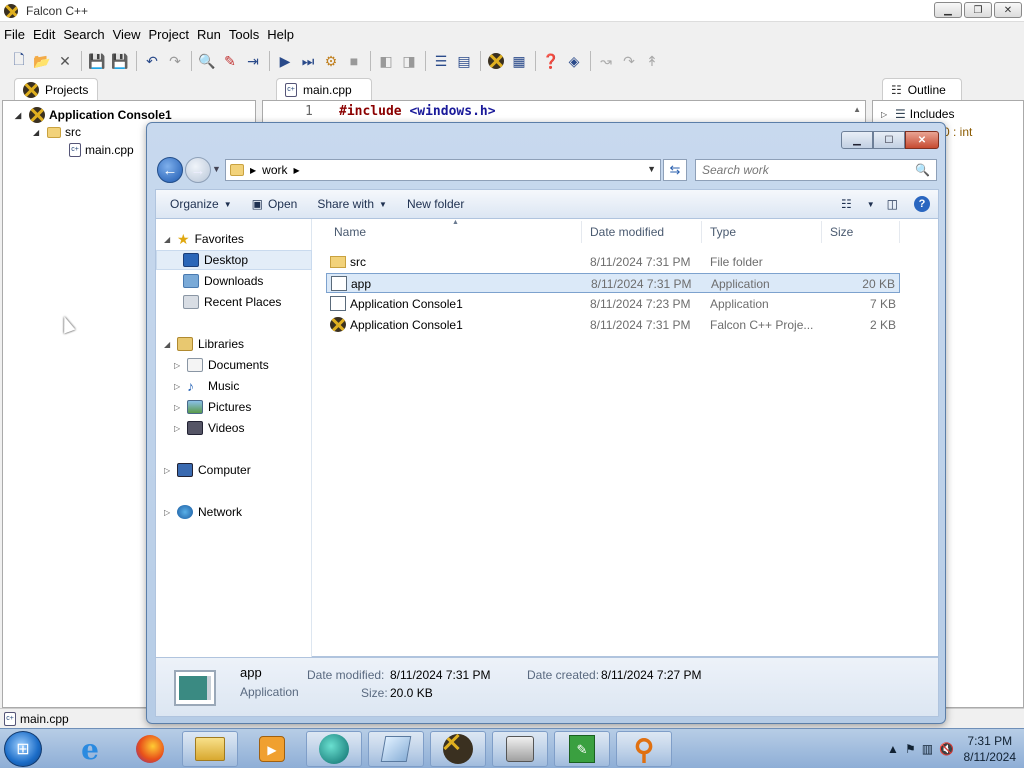  I want to click on nav-documents: ▷ Documents, so click(234, 365).